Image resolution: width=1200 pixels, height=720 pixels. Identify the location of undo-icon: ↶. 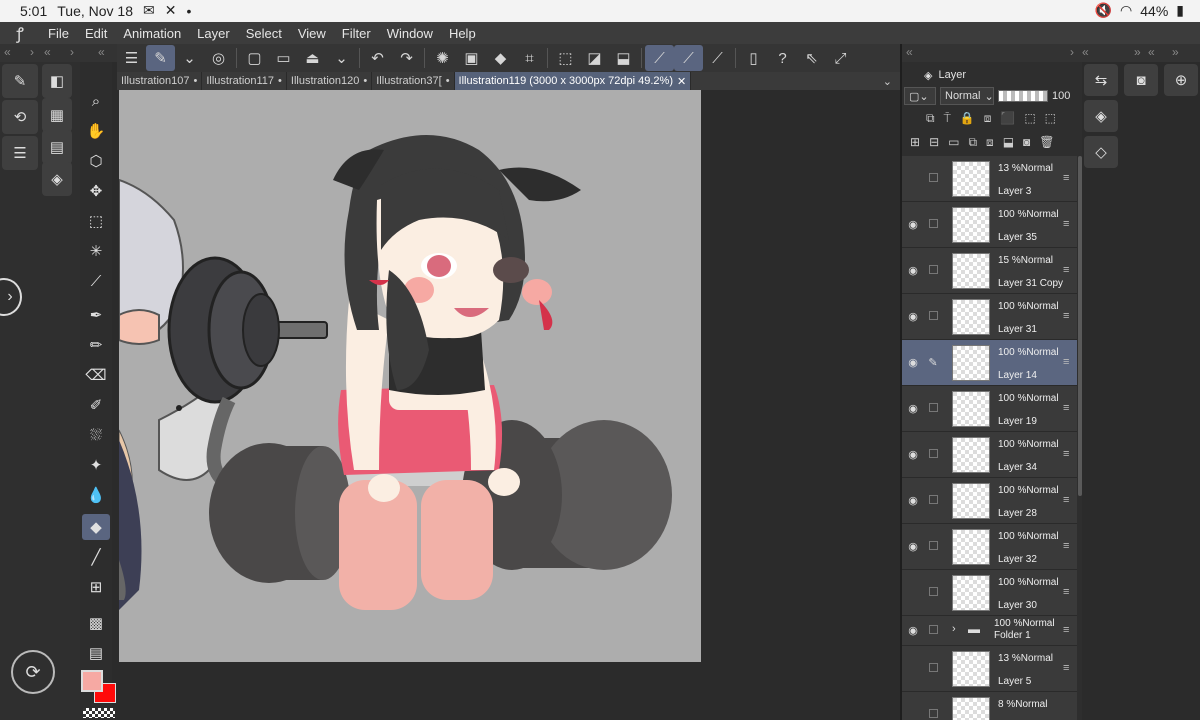
(377, 58).